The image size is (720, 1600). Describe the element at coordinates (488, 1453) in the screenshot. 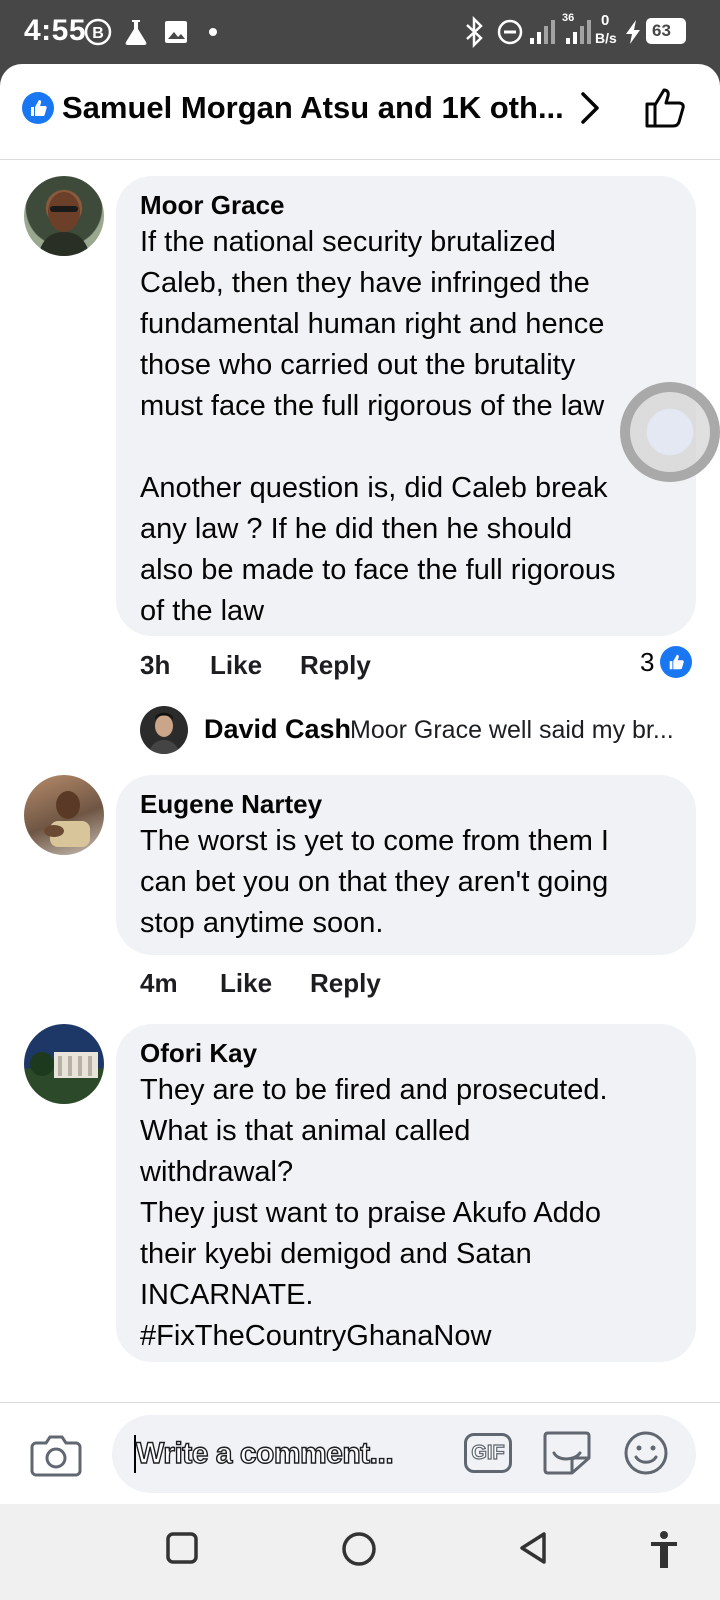

I see `gif-button: GIF` at that location.